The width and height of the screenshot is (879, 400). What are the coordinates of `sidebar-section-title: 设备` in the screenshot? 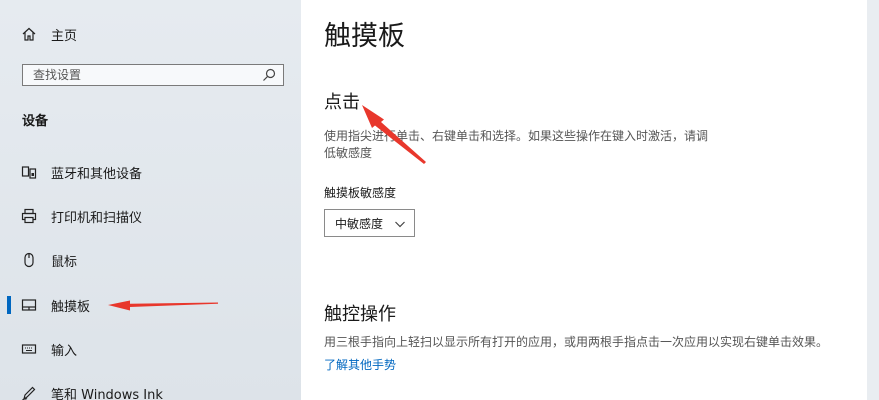 It's located at (35, 121).